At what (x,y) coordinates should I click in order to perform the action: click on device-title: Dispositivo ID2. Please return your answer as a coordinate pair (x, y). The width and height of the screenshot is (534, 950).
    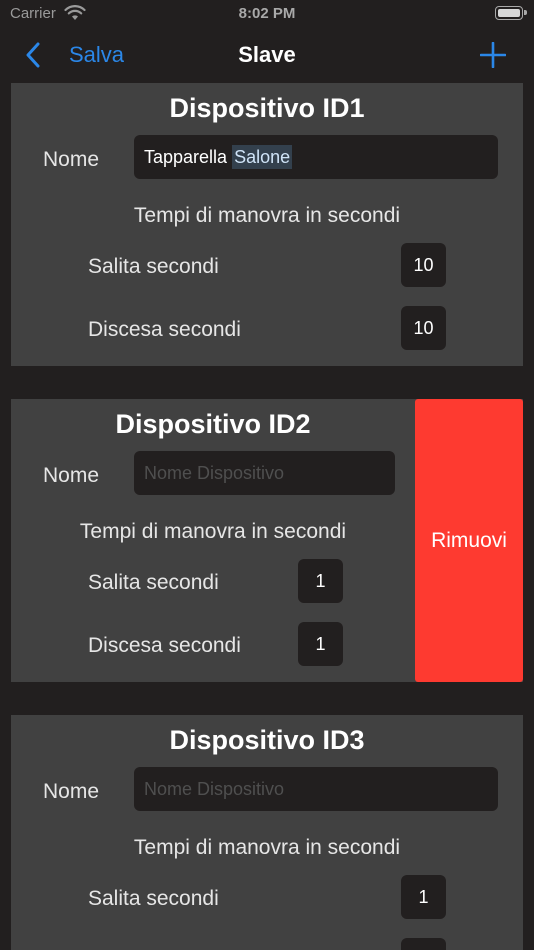
    Looking at the image, I should click on (213, 424).